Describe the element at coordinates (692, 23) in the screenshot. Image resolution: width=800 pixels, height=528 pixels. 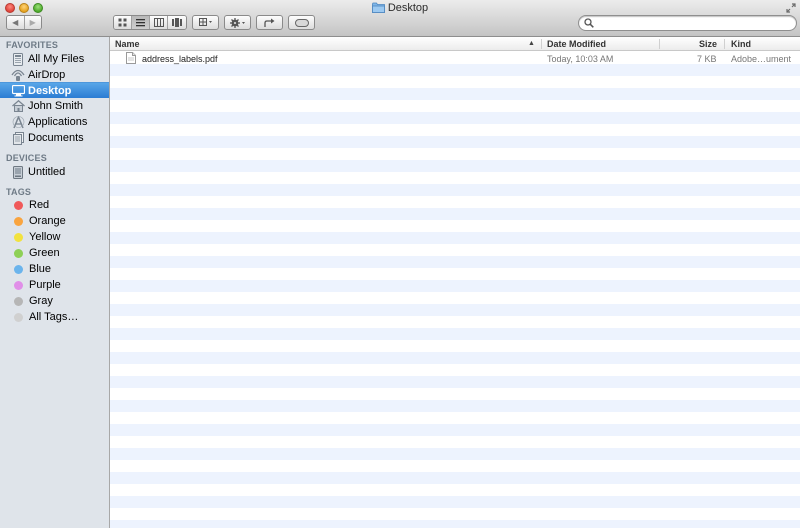
I see `search-input` at that location.